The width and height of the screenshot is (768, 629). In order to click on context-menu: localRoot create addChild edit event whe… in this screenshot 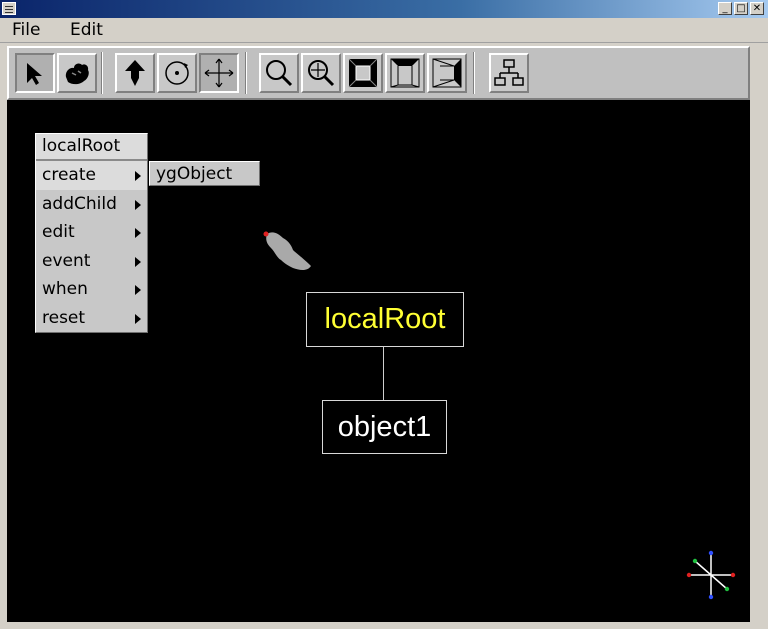, I will do `click(91, 233)`.